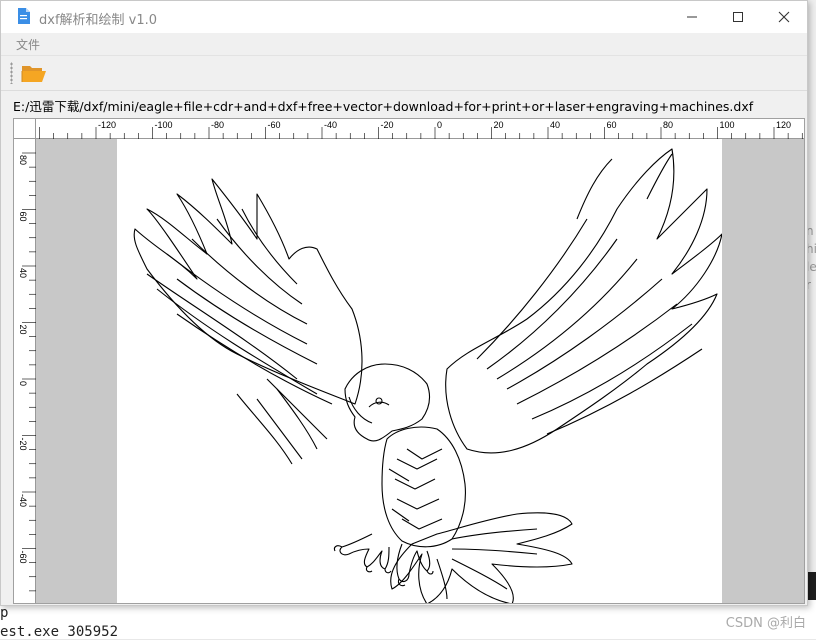 The height and width of the screenshot is (640, 816). I want to click on horizontal-ruler-scale: -120 -100 -80 -60 -40 -20 0 20 40 60 80 100 120, so click(421, 129).